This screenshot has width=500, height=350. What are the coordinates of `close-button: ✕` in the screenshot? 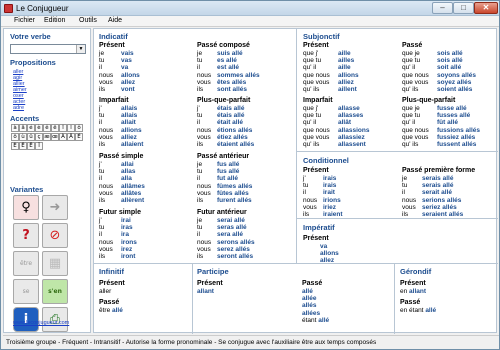 It's located at (486, 8).